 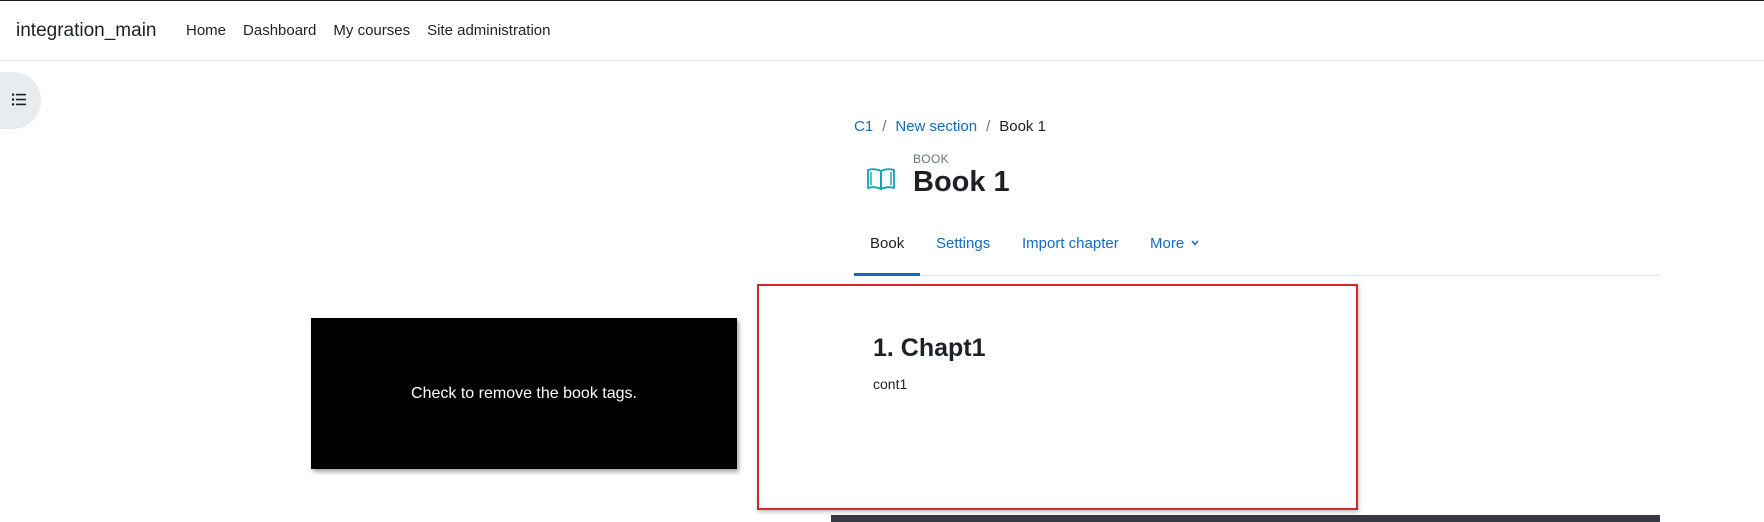 I want to click on chevron-down-icon, so click(x=1195, y=243).